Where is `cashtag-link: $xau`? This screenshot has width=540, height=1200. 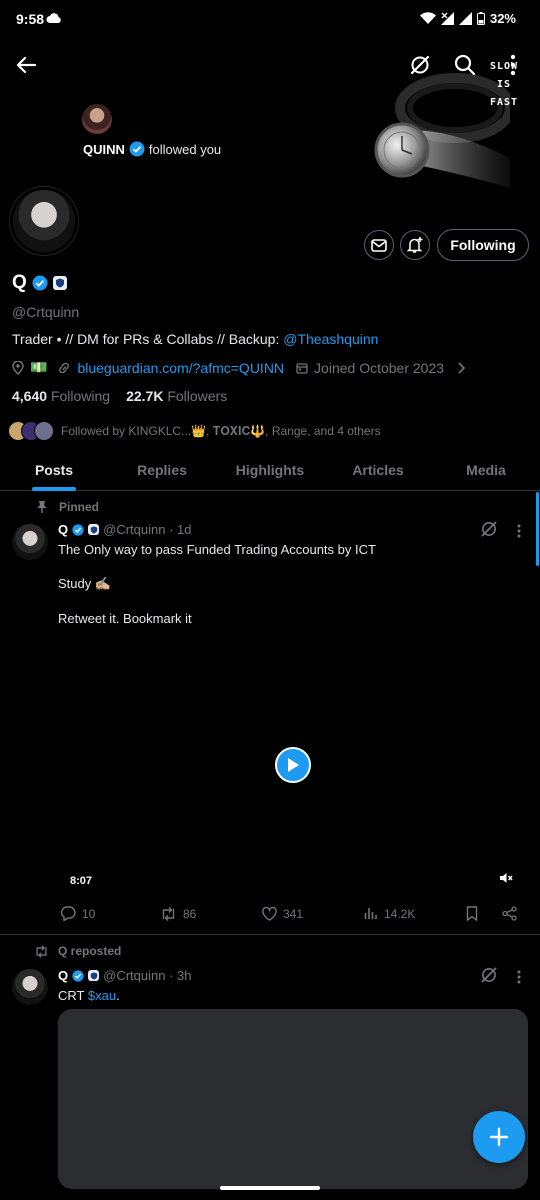 cashtag-link: $xau is located at coordinates (102, 995).